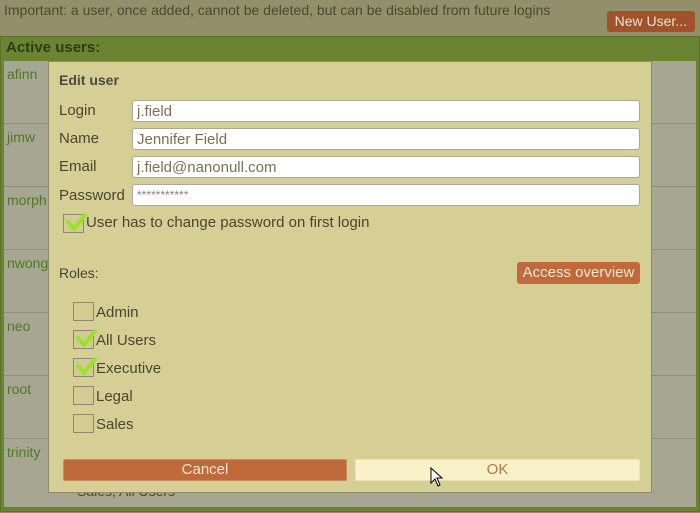 This screenshot has height=513, width=700. What do you see at coordinates (21, 137) in the screenshot?
I see `user-login: jimw` at bounding box center [21, 137].